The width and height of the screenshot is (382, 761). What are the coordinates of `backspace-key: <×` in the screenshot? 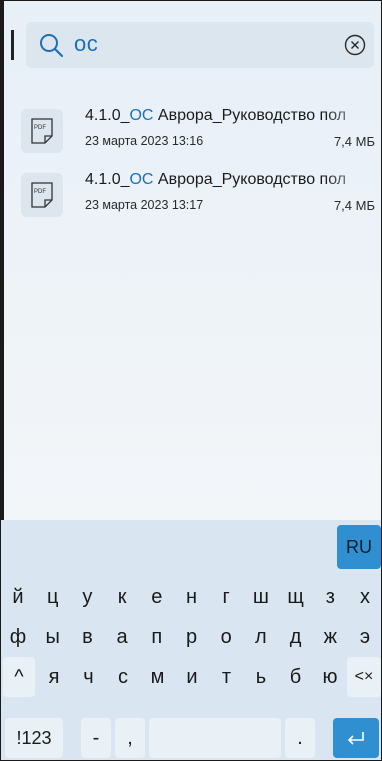 It's located at (364, 677).